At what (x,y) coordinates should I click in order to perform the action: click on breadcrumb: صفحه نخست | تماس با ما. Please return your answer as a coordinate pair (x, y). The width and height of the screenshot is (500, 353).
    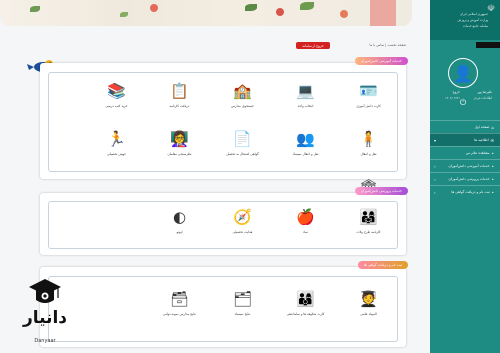
    Looking at the image, I should click on (376, 45).